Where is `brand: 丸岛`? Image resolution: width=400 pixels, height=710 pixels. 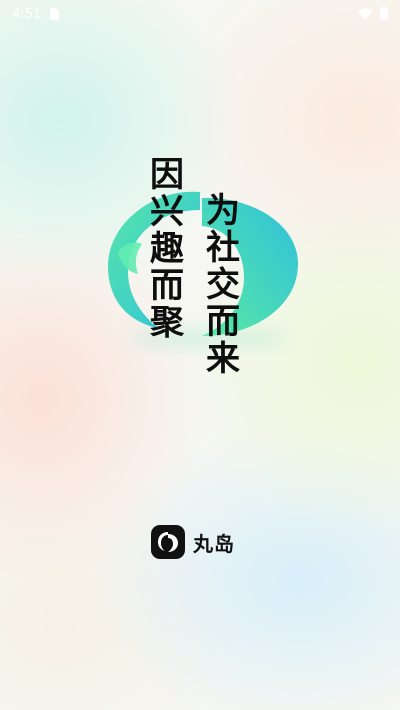
brand: 丸岛 is located at coordinates (193, 542).